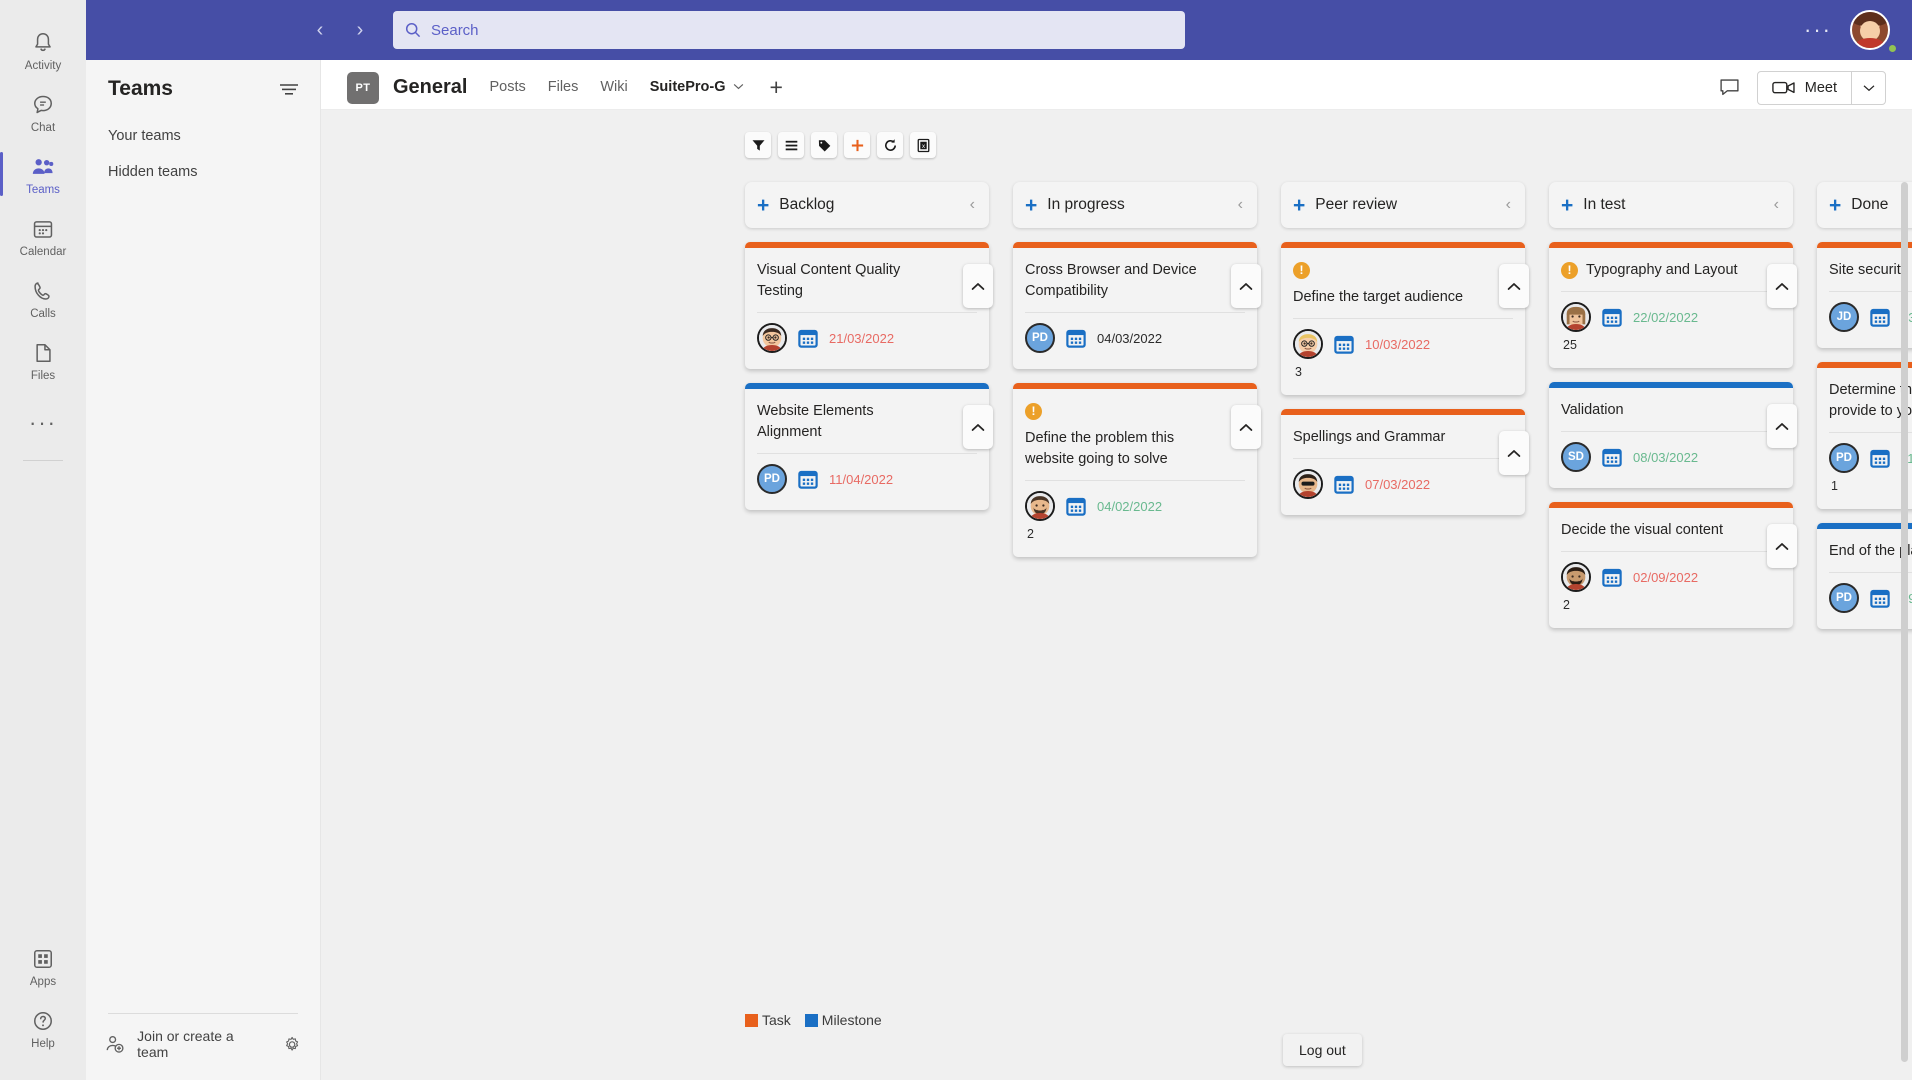  I want to click on rail-item-teams: Teams, so click(43, 173).